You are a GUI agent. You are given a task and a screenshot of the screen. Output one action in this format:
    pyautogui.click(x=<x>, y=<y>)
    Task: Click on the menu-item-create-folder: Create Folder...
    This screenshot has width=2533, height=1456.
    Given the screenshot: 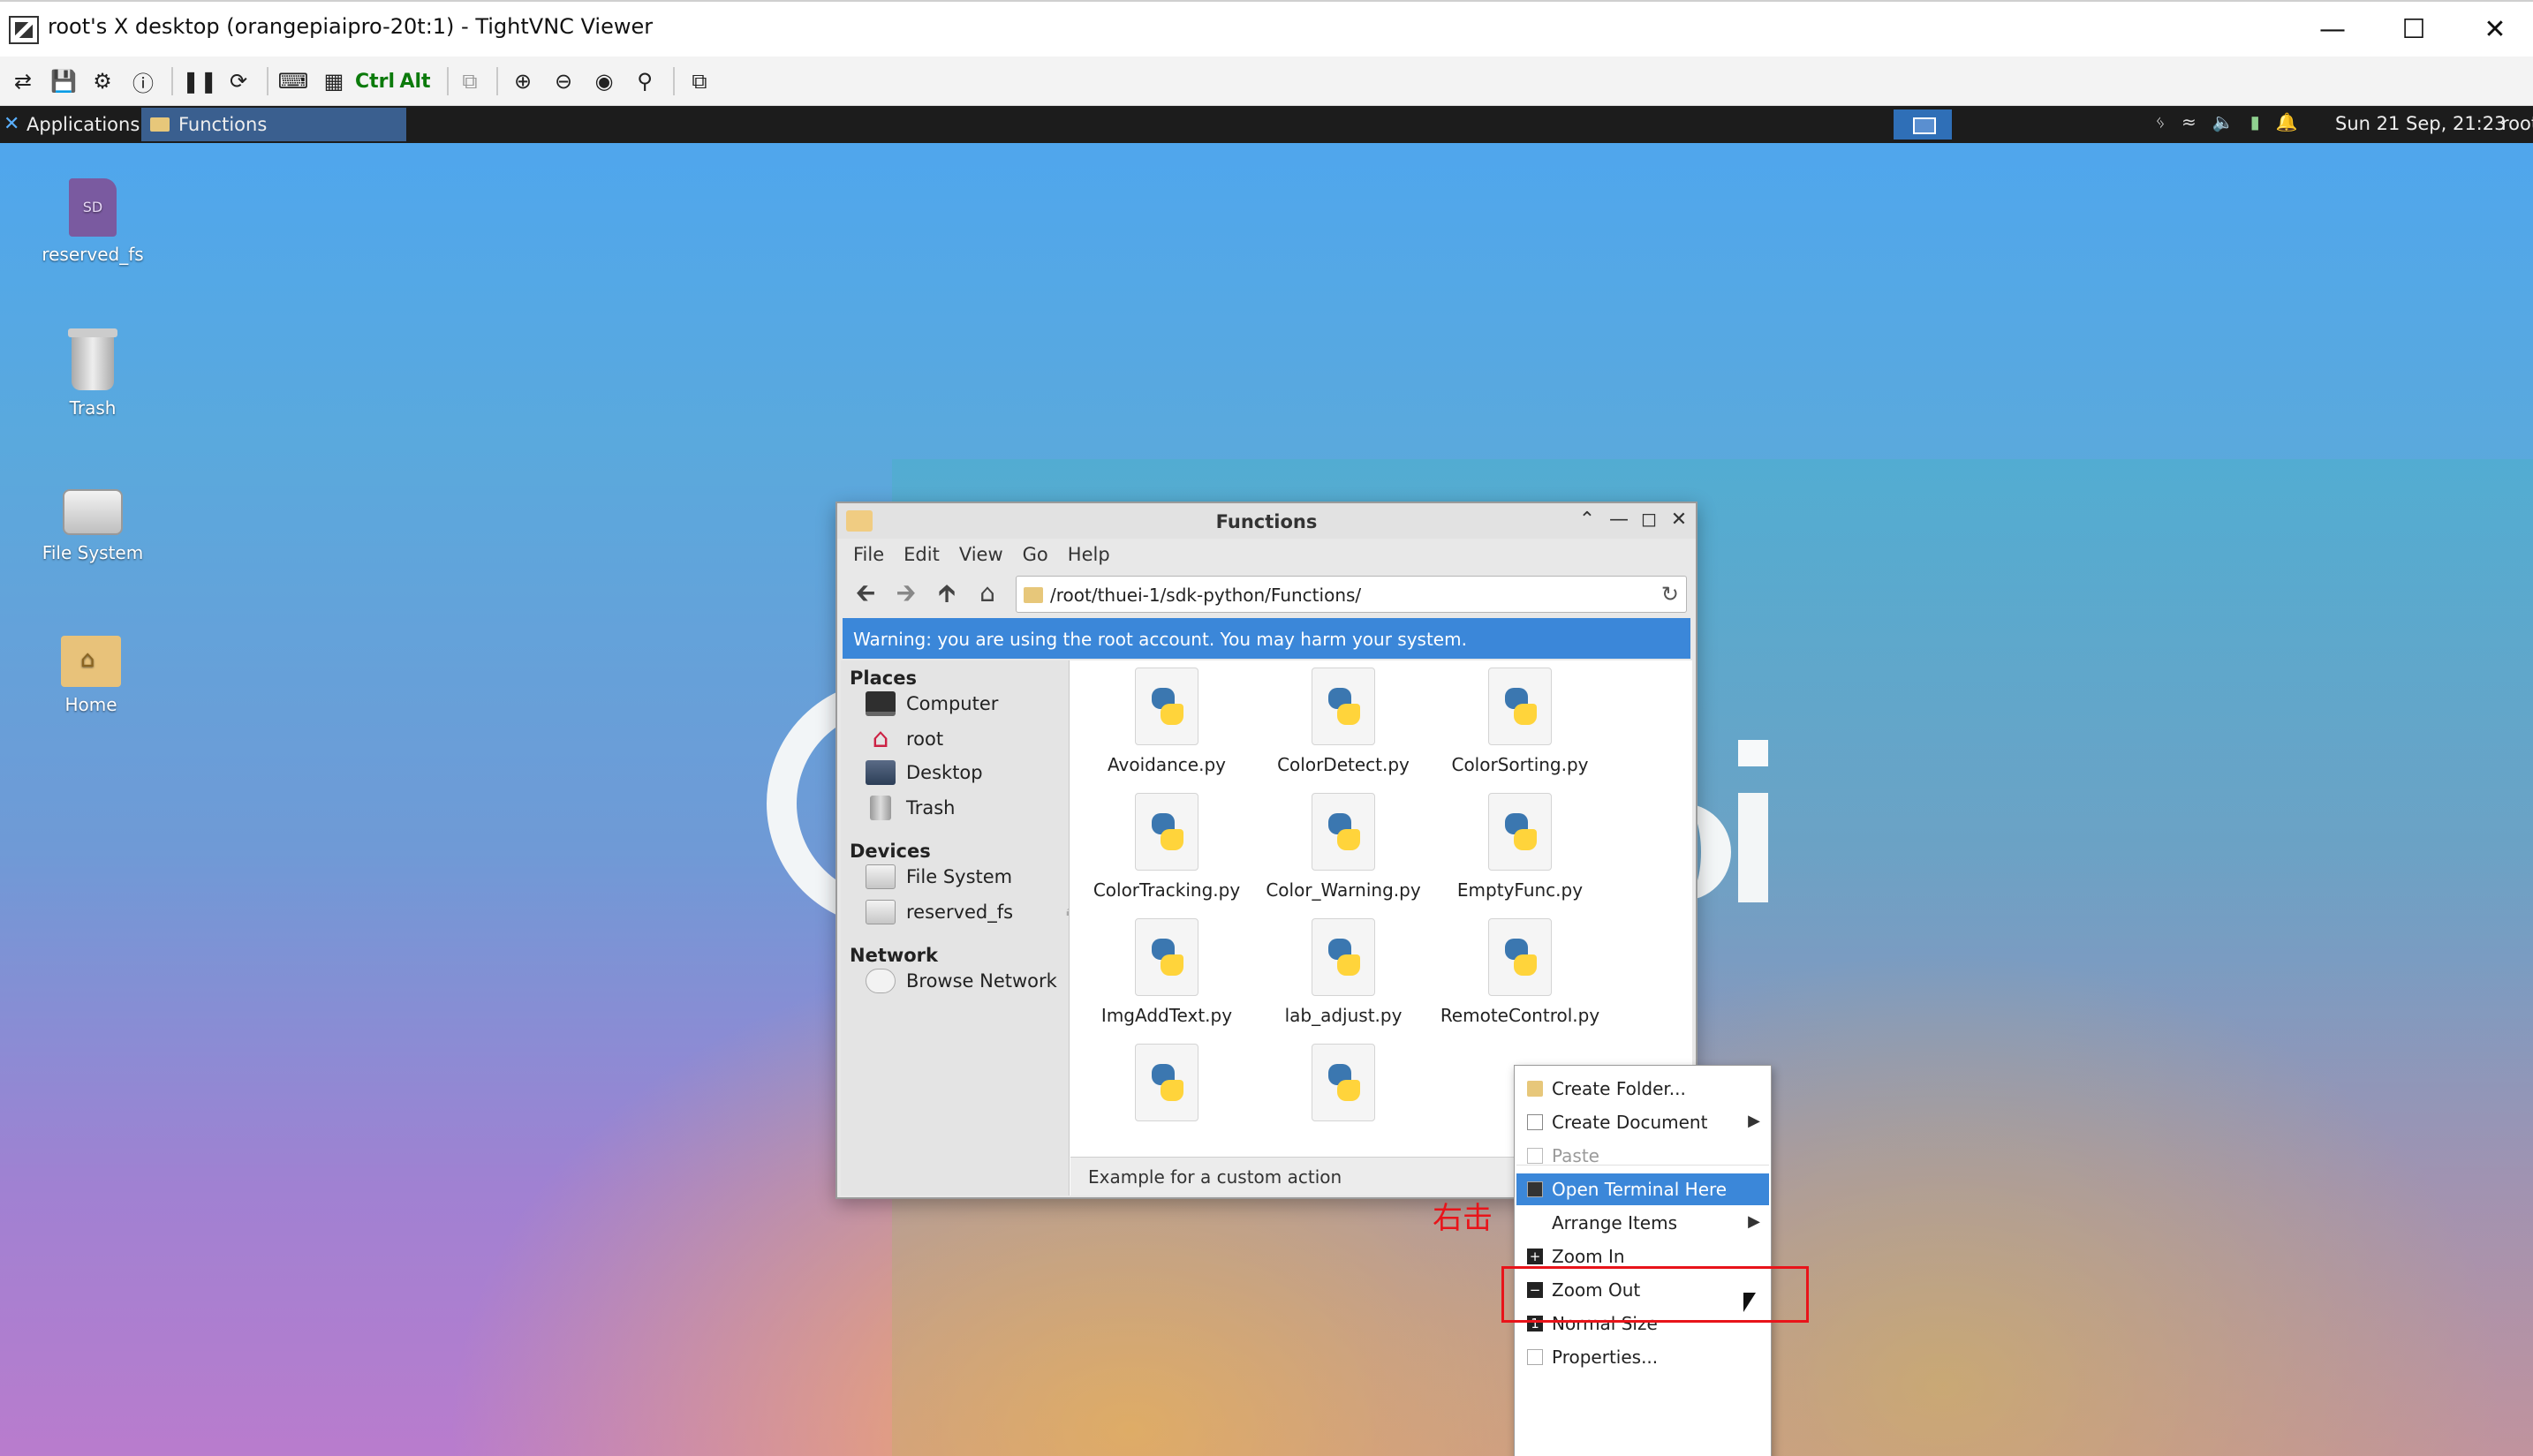 What is the action you would take?
    pyautogui.click(x=1642, y=1089)
    